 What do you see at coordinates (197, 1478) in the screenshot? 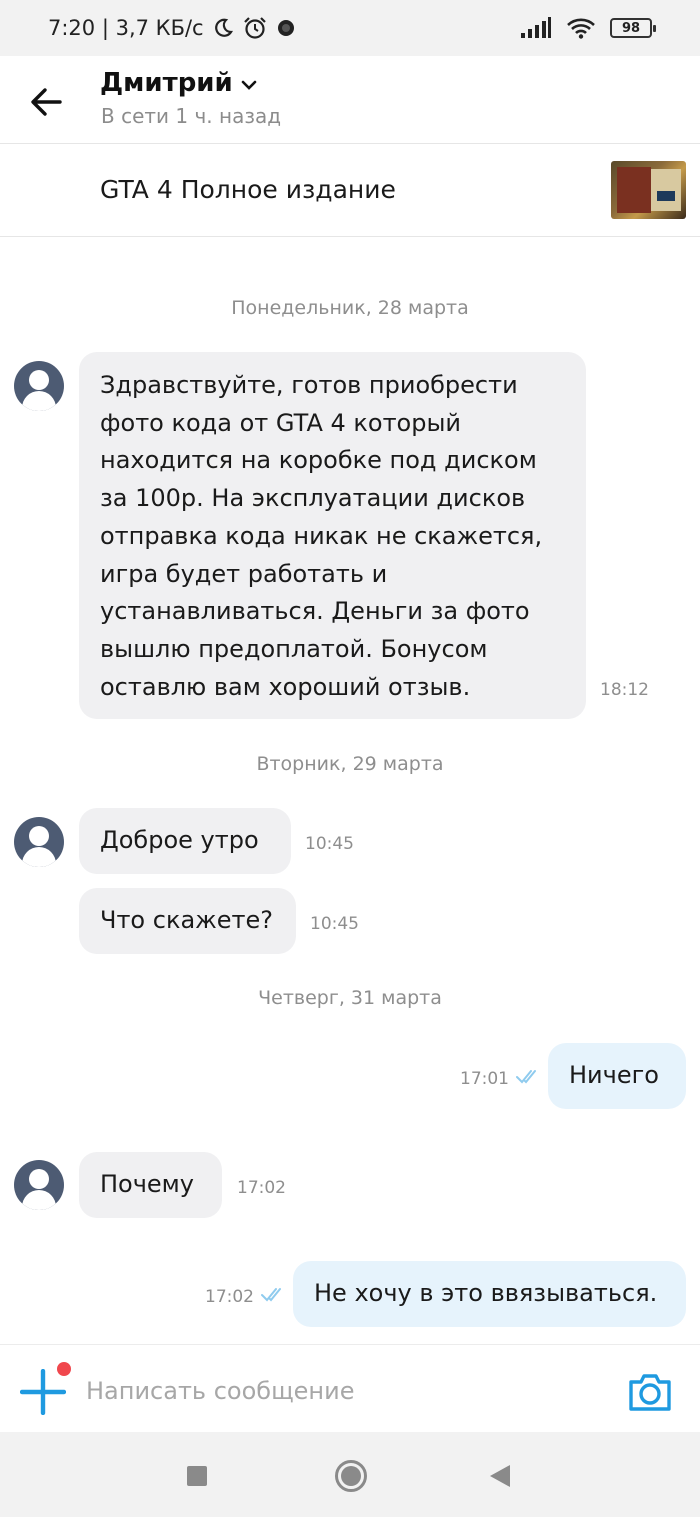
I see `recent-apps-icon` at bounding box center [197, 1478].